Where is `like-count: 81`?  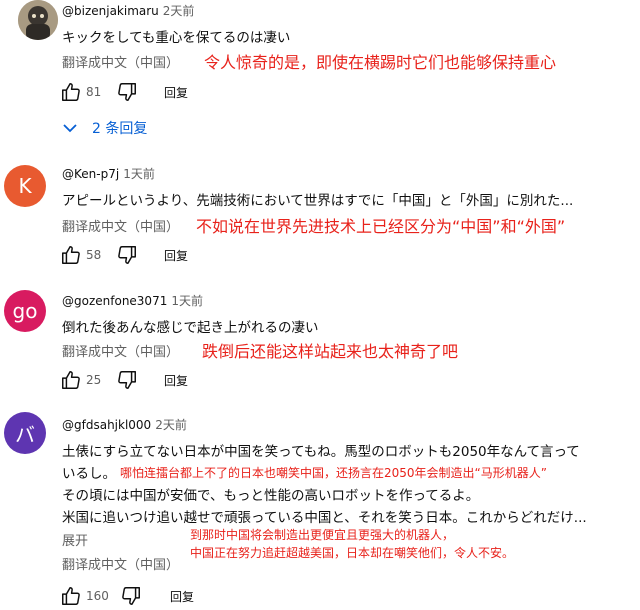
like-count: 81 is located at coordinates (94, 92).